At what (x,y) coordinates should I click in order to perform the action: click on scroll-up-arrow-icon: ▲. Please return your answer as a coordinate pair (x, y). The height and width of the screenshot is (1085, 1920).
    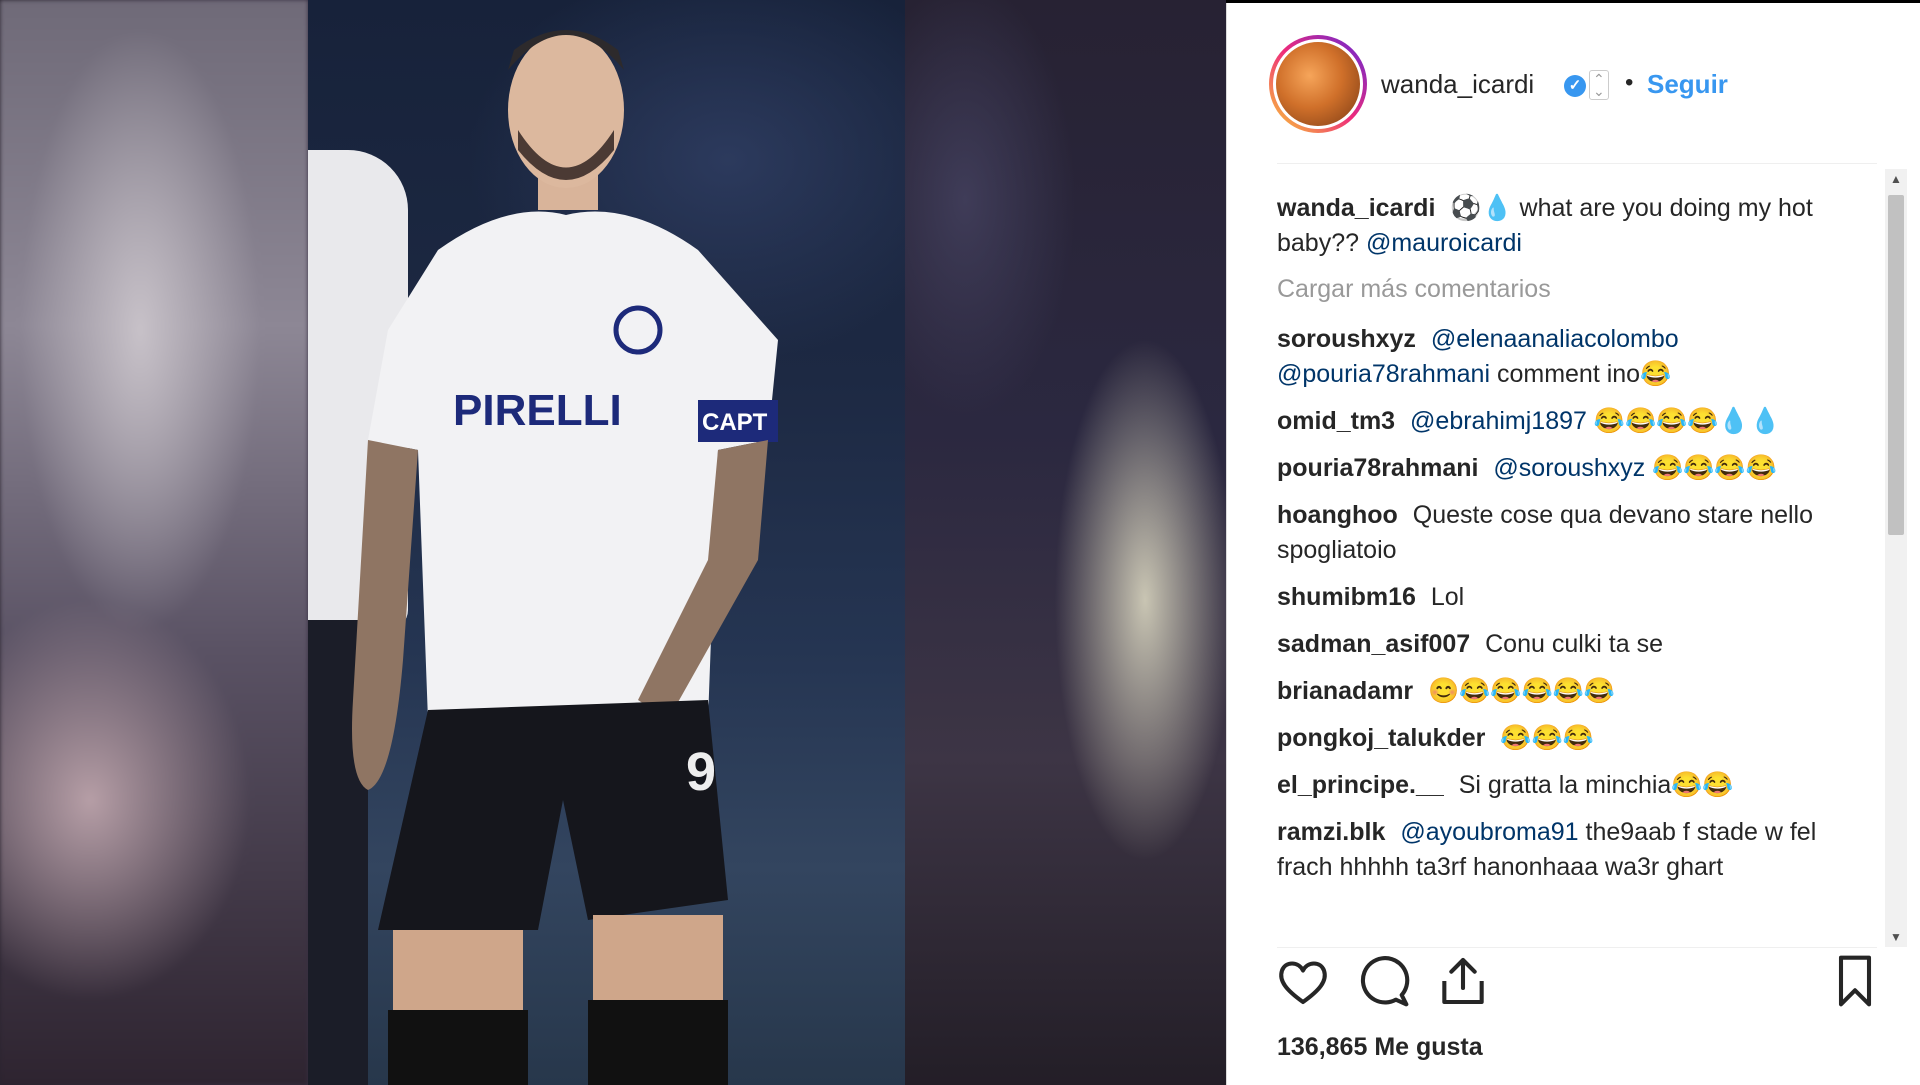
    Looking at the image, I should click on (1896, 179).